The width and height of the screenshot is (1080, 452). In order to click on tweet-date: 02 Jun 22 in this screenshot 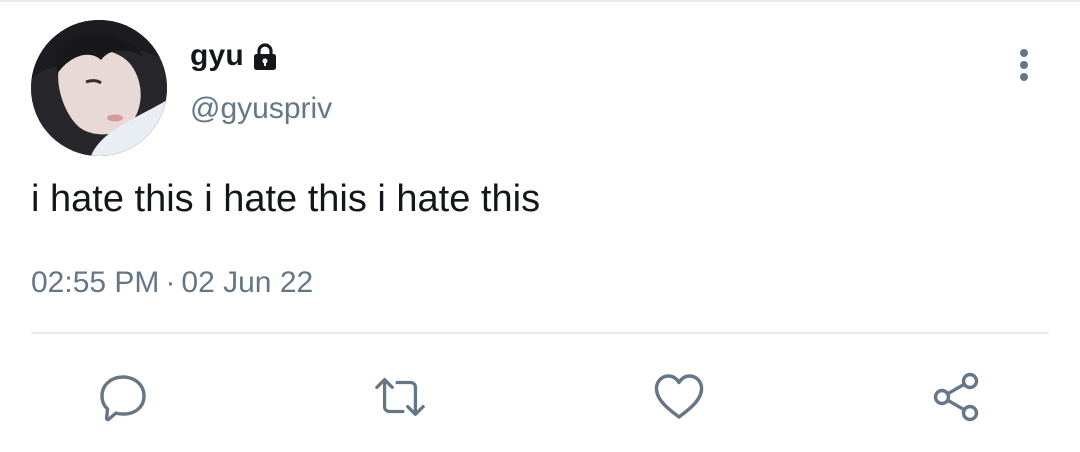, I will do `click(247, 282)`.